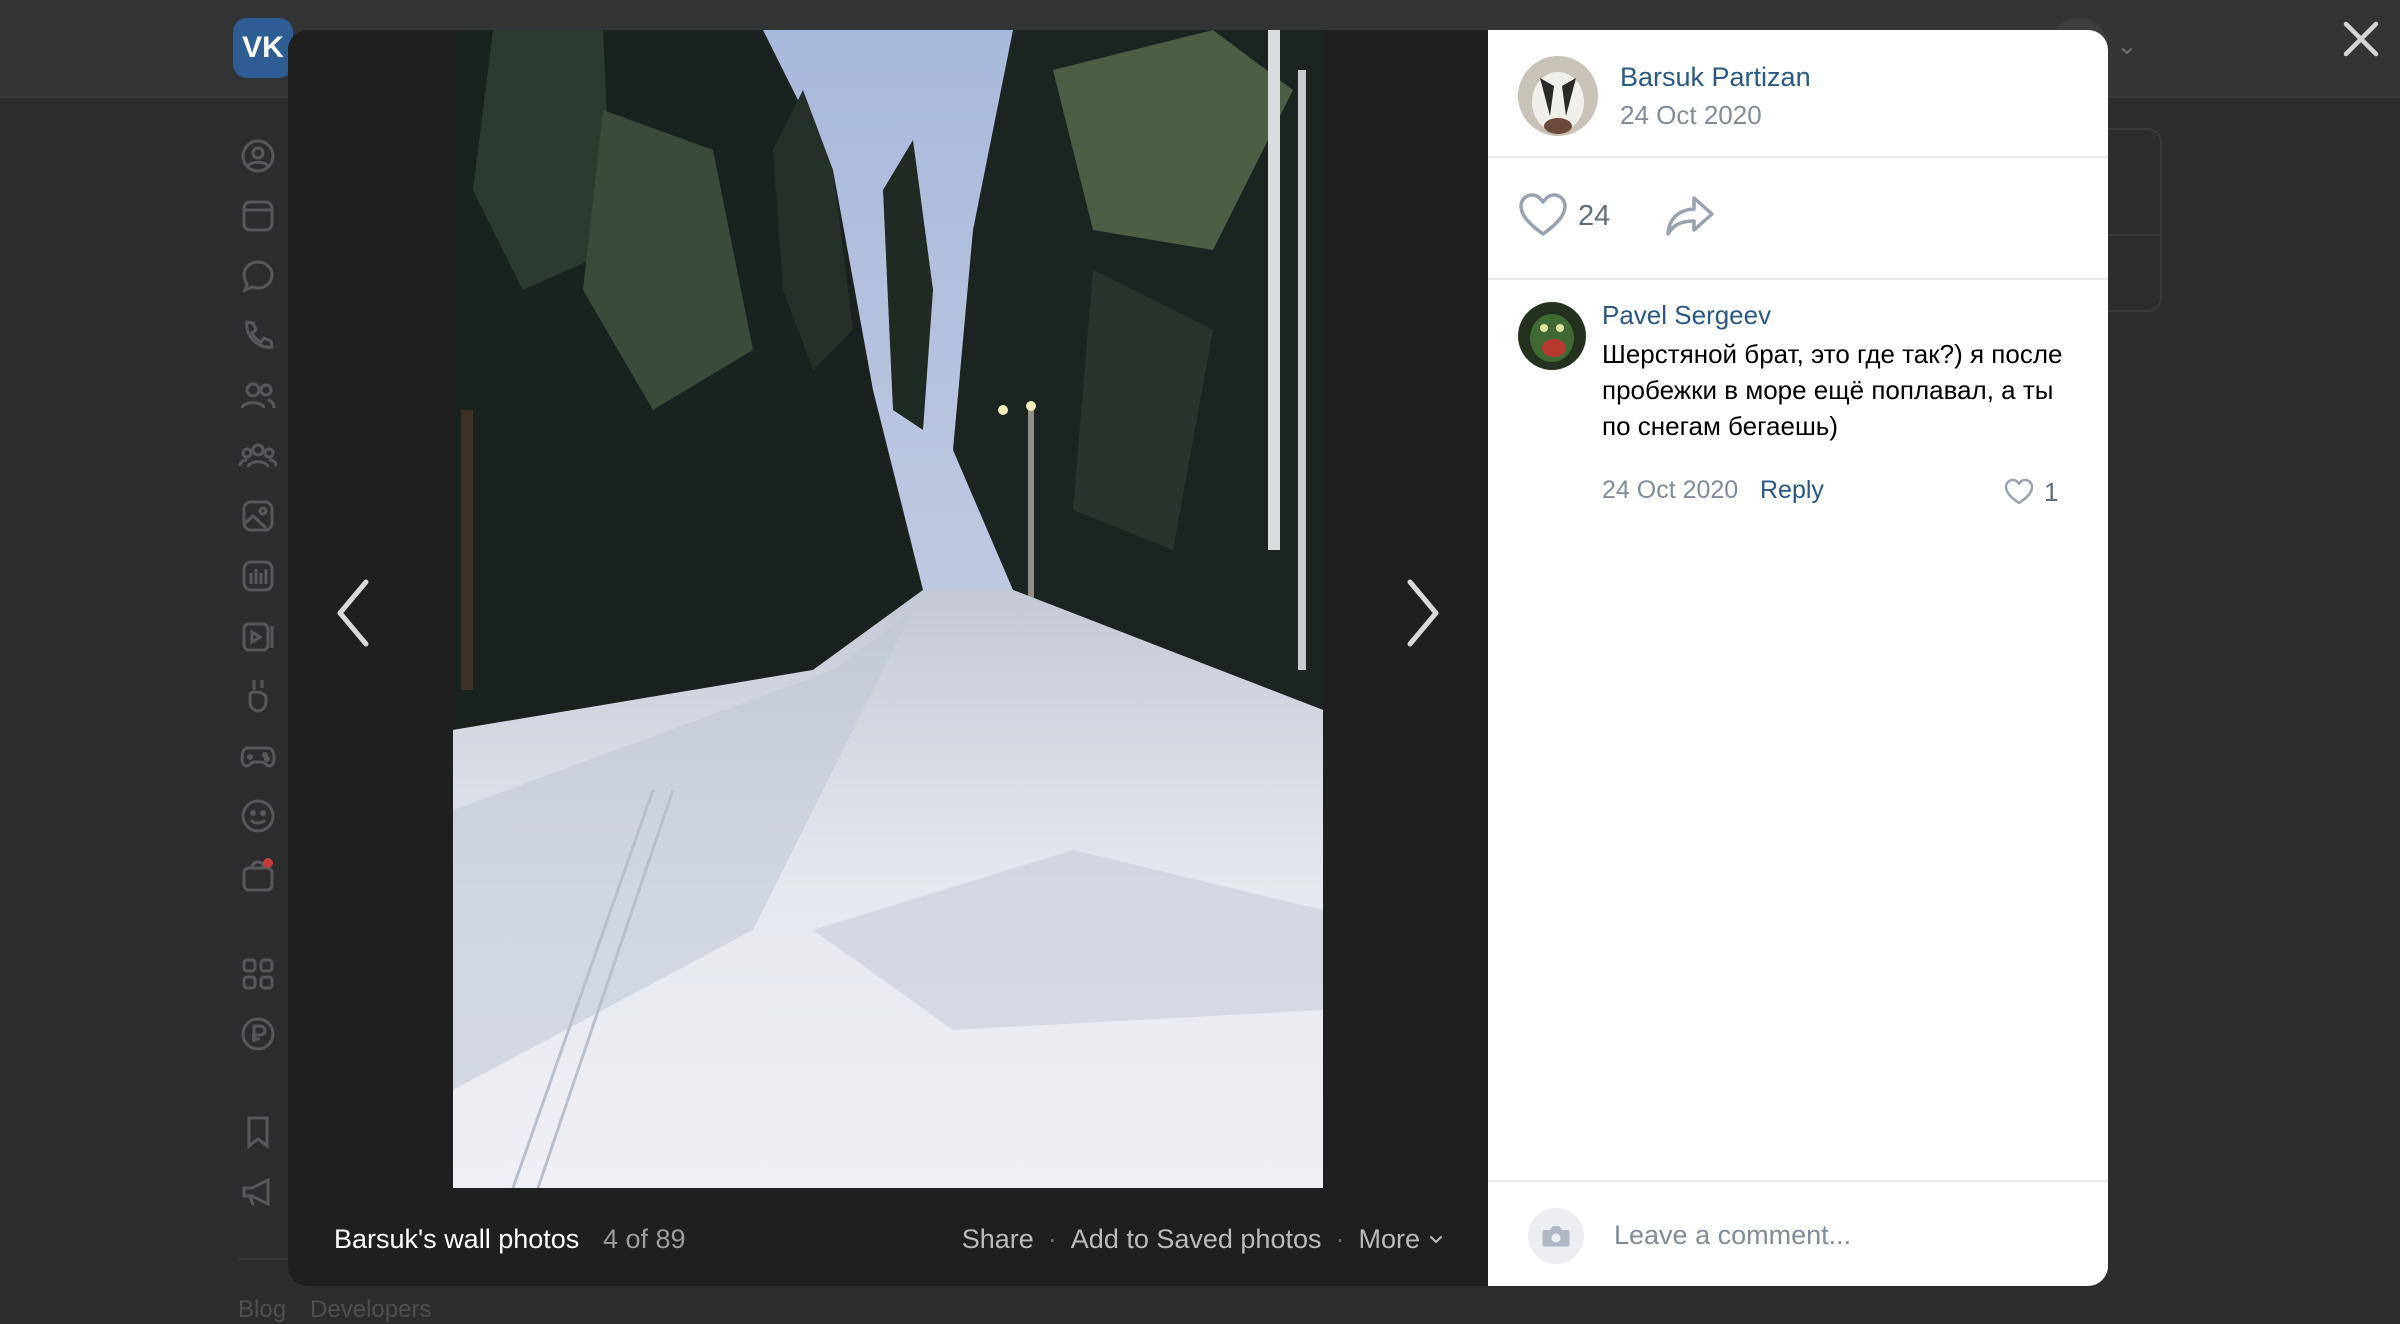 The height and width of the screenshot is (1324, 2400). I want to click on comment-input, so click(1844, 1235).